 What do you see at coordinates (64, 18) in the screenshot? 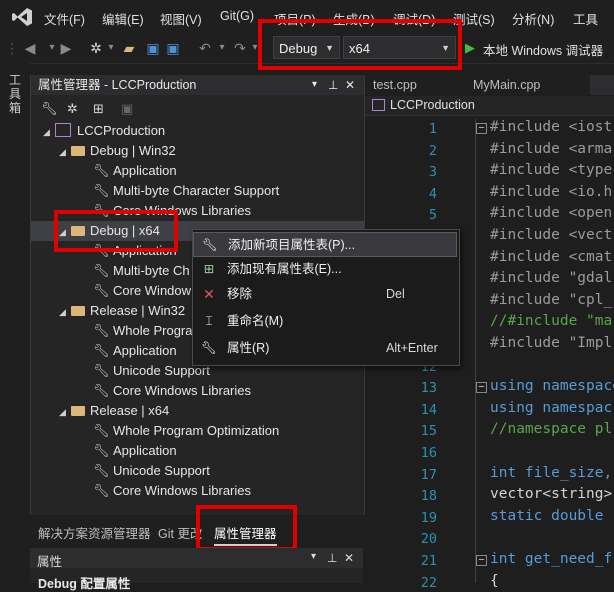
I see `menu-file: 文件(F)` at bounding box center [64, 18].